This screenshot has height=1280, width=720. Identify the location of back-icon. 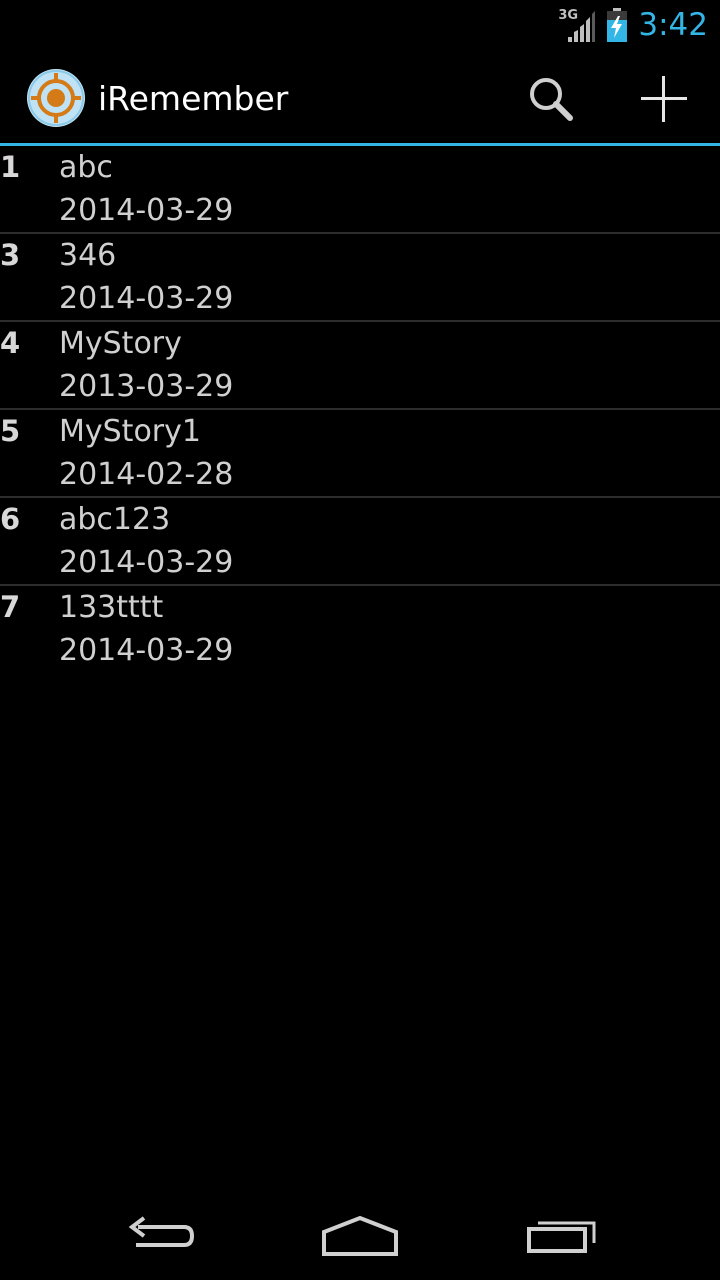
(161, 1231).